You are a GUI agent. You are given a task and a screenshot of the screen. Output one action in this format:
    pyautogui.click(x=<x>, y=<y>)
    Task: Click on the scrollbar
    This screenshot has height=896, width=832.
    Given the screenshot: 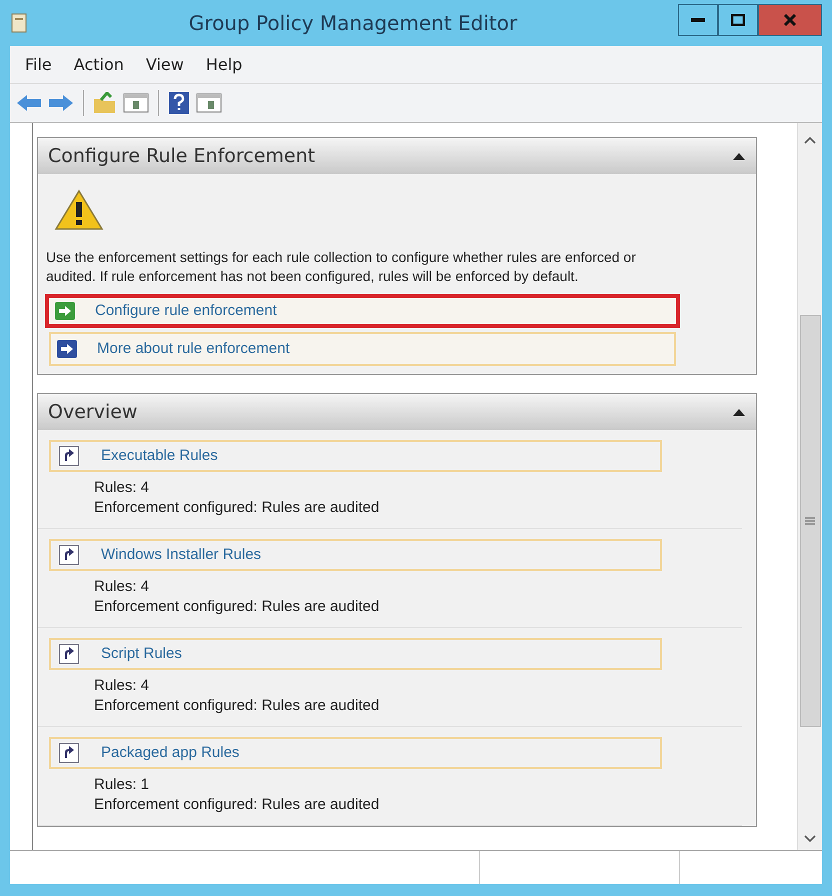 What is the action you would take?
    pyautogui.click(x=809, y=486)
    